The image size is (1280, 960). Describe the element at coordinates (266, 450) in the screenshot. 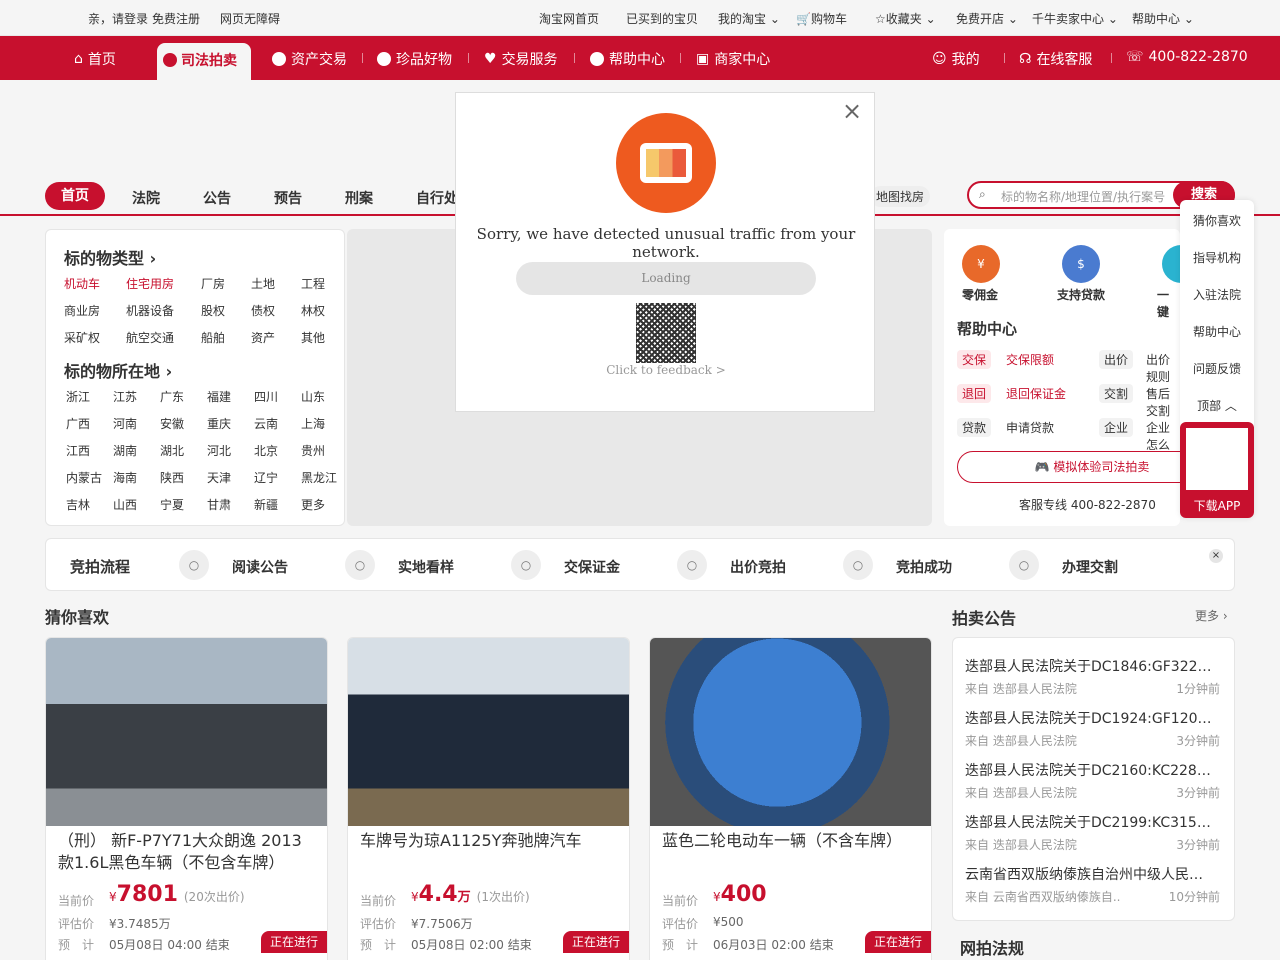

I see `location-item: 北京` at that location.